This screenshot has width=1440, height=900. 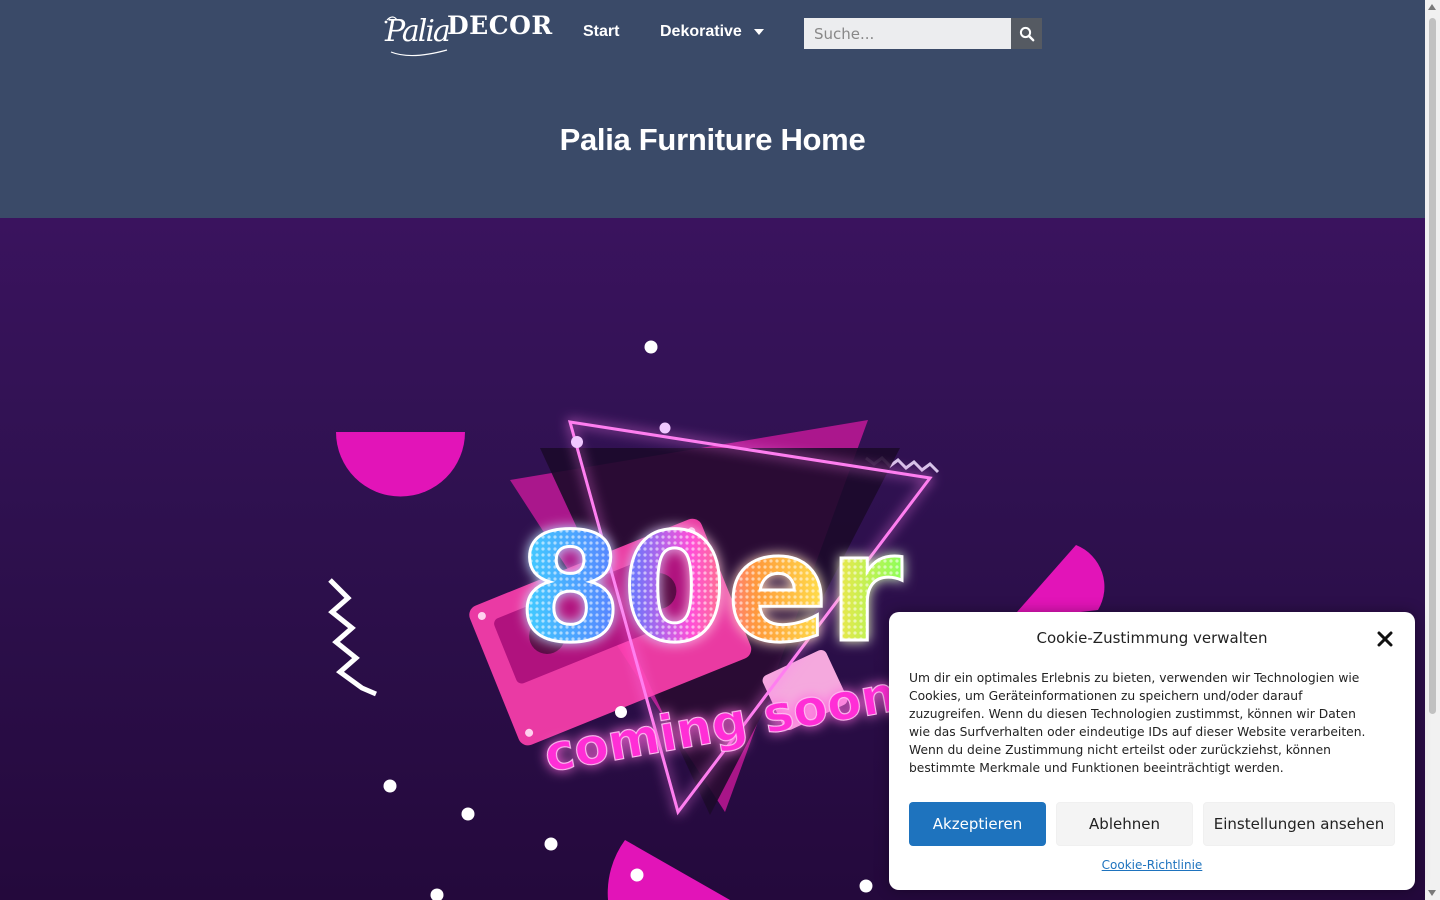 I want to click on deny-button: Ablehnen, so click(x=1124, y=824).